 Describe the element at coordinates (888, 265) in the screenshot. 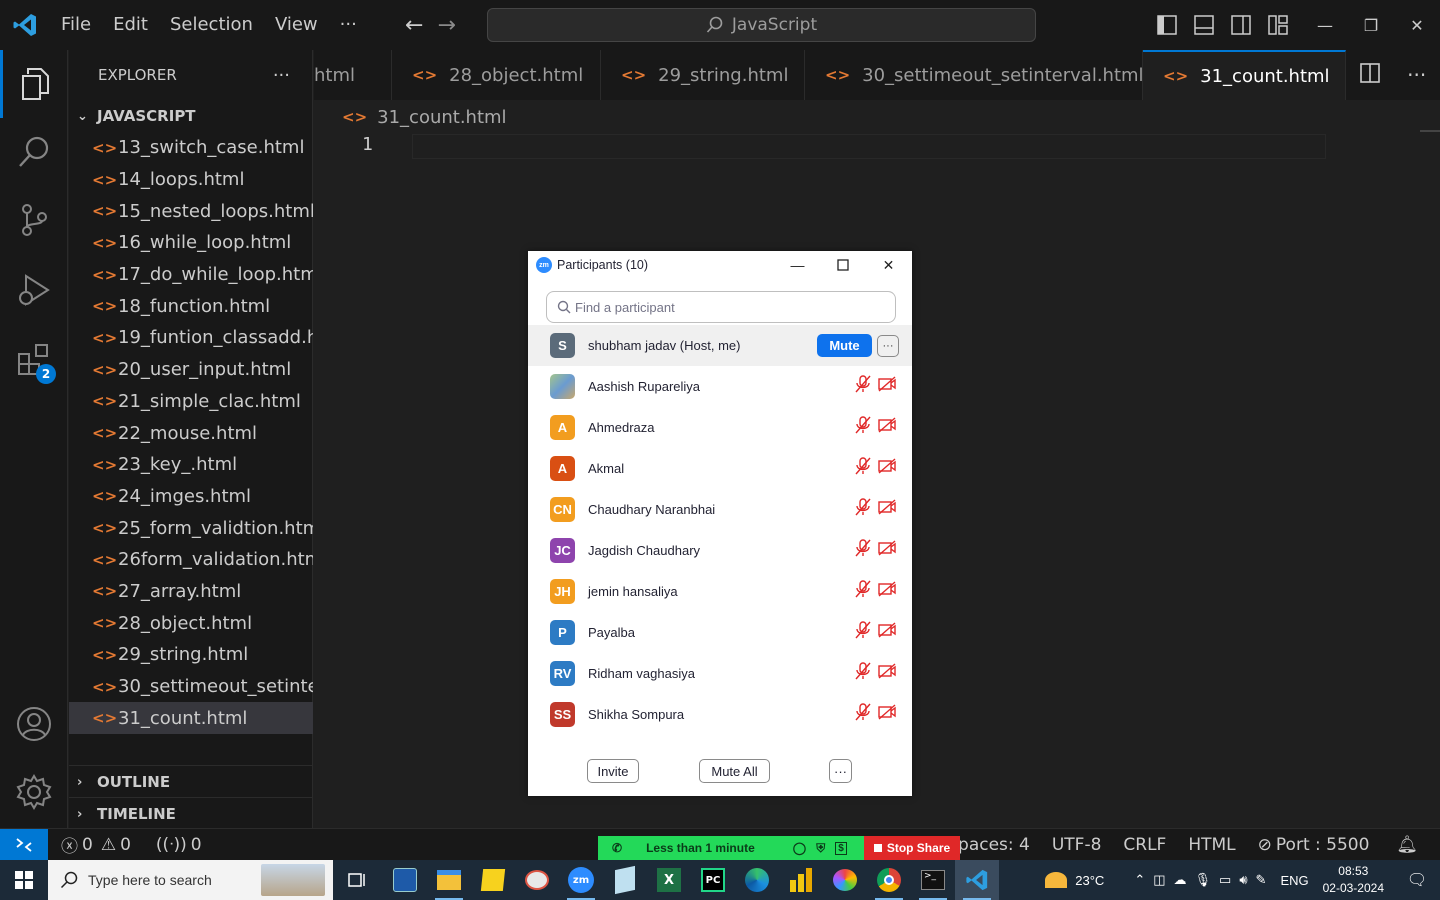

I see `zoom-close-icon: ✕` at that location.